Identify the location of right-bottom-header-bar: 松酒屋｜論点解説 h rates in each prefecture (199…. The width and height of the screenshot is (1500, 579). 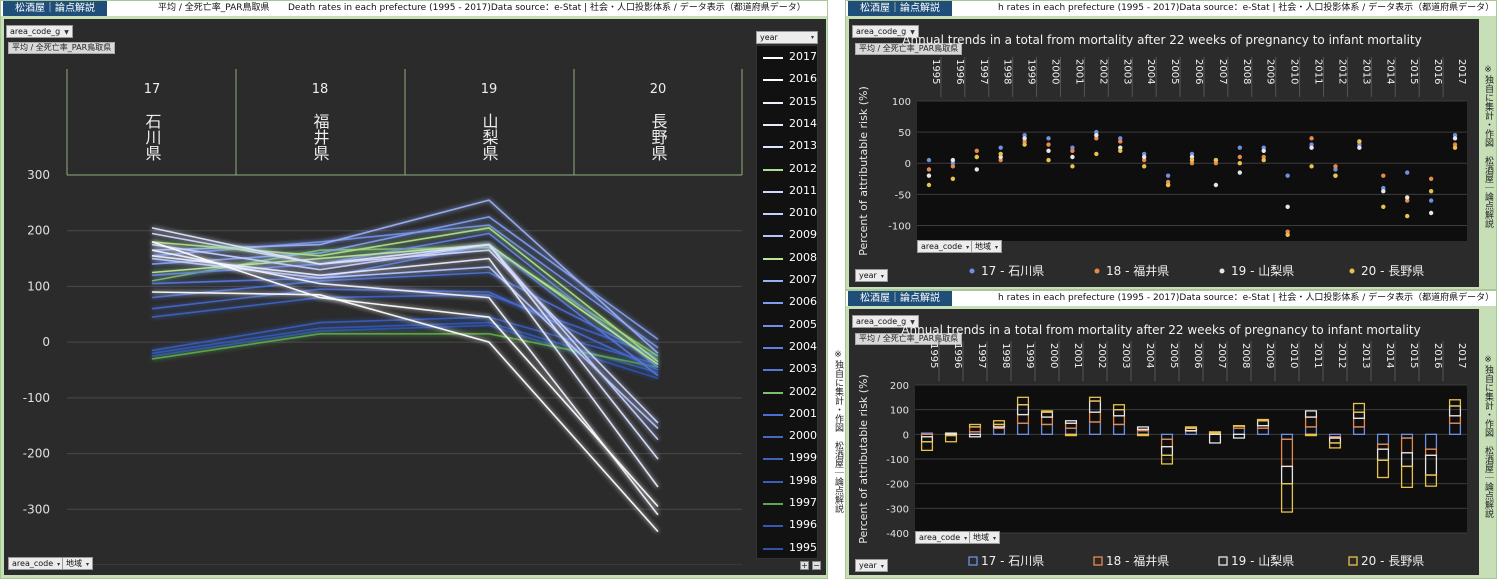
(1171, 298).